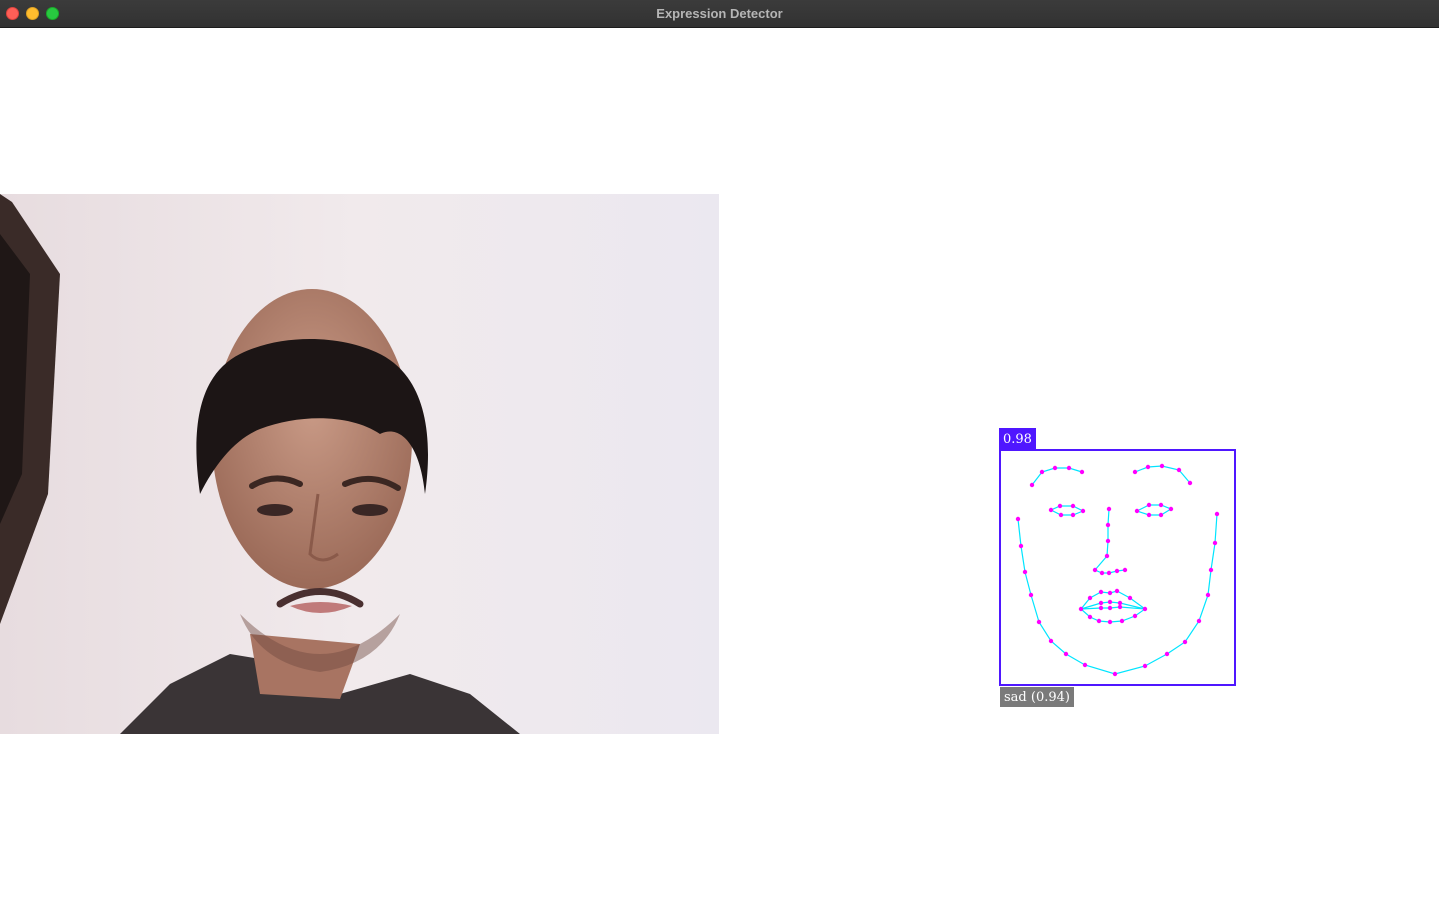  I want to click on landmark-points, so click(1117, 570).